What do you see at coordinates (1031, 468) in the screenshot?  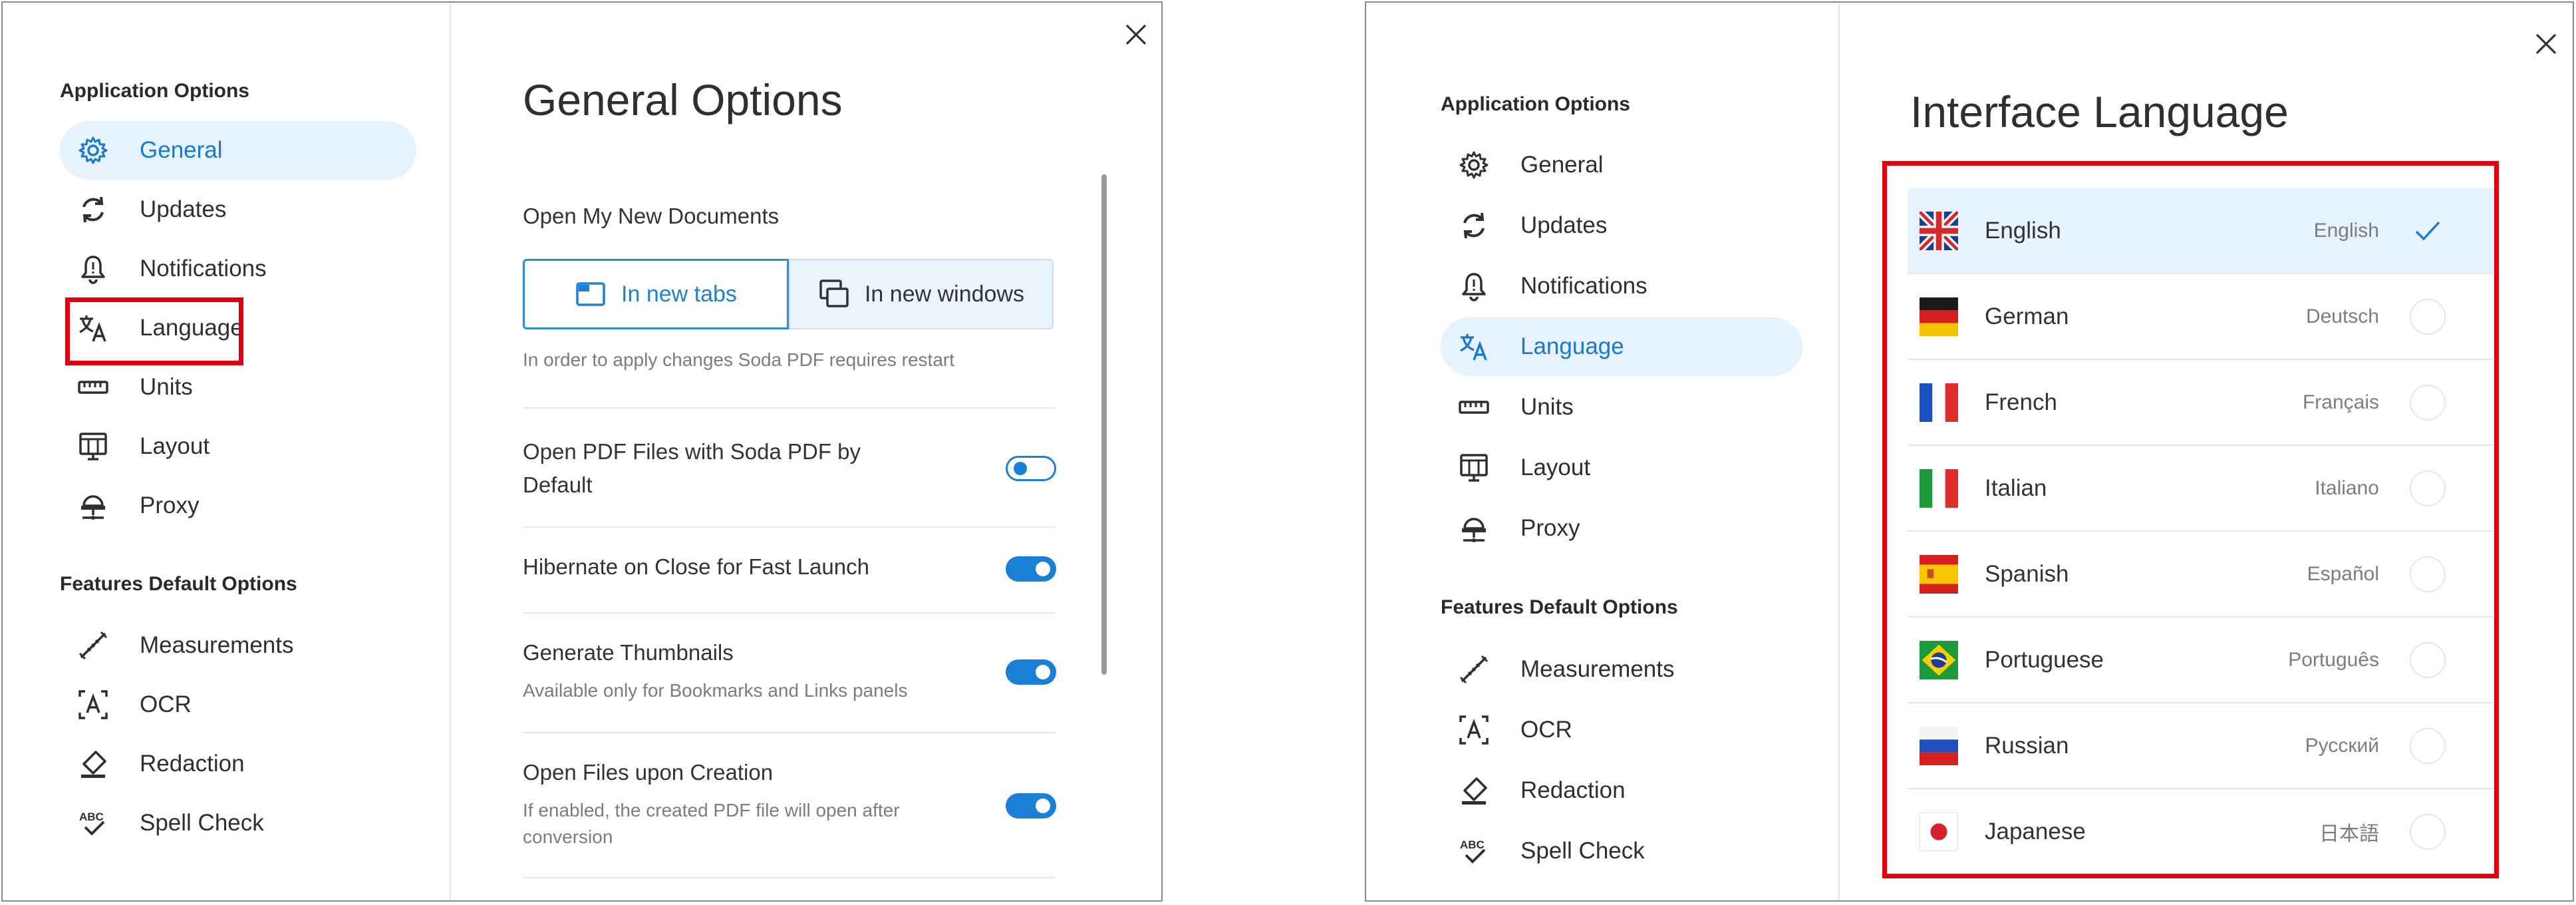 I see `open-pdf-default-toggle` at bounding box center [1031, 468].